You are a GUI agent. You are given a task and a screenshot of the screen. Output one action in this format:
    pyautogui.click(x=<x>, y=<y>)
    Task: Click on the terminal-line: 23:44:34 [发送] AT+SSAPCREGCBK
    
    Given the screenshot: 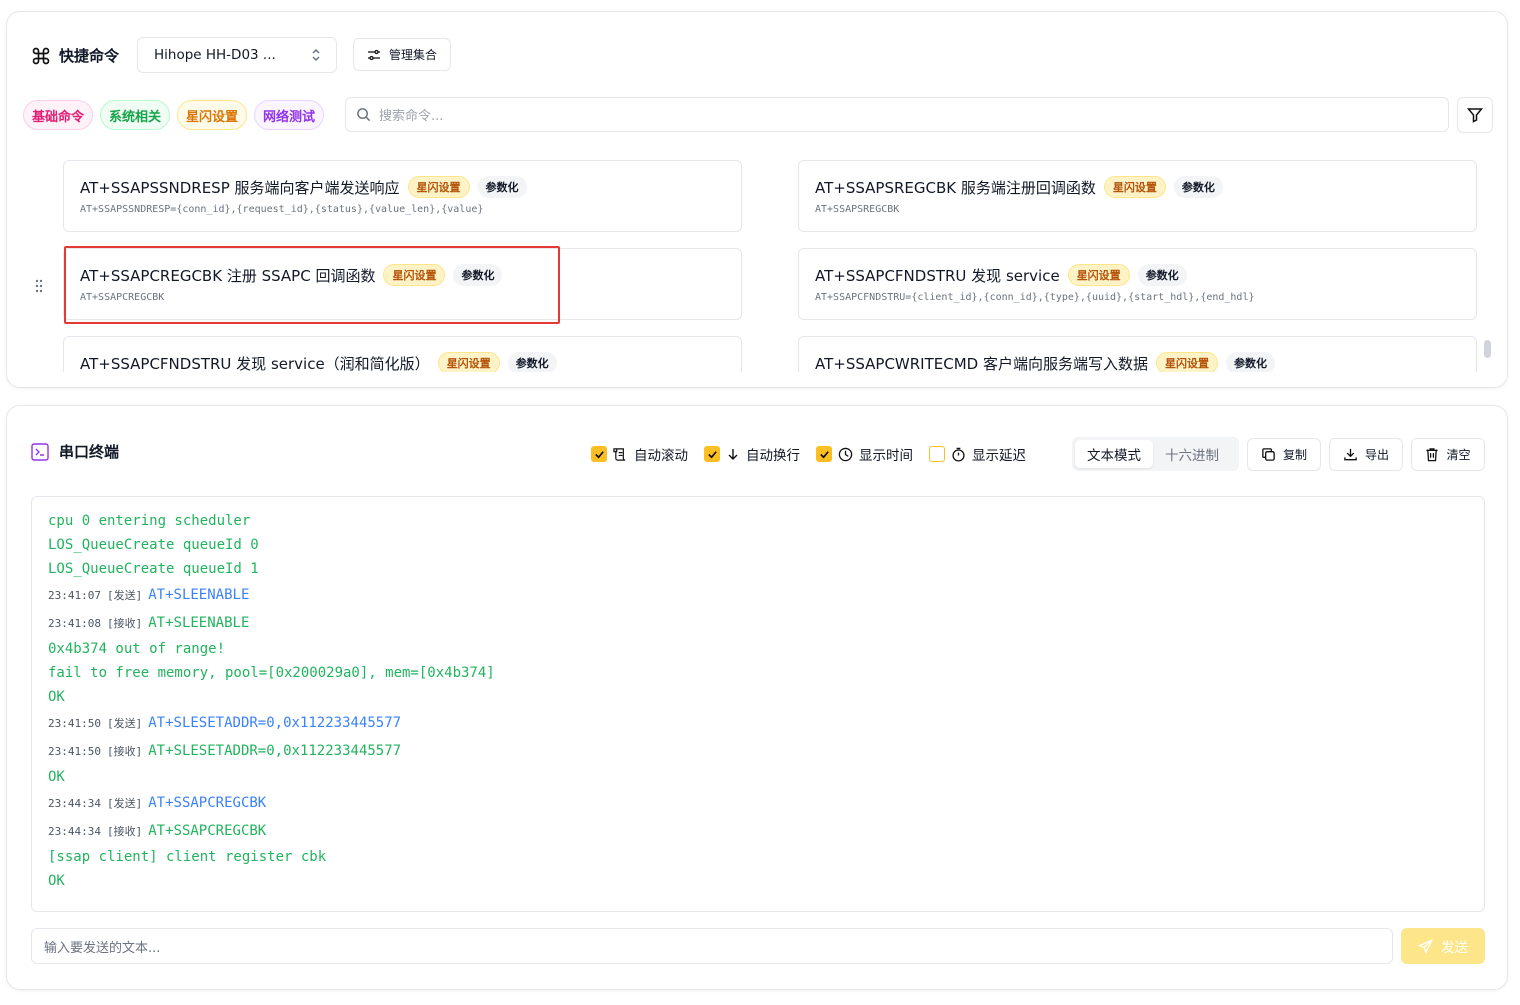 What is the action you would take?
    pyautogui.click(x=758, y=803)
    